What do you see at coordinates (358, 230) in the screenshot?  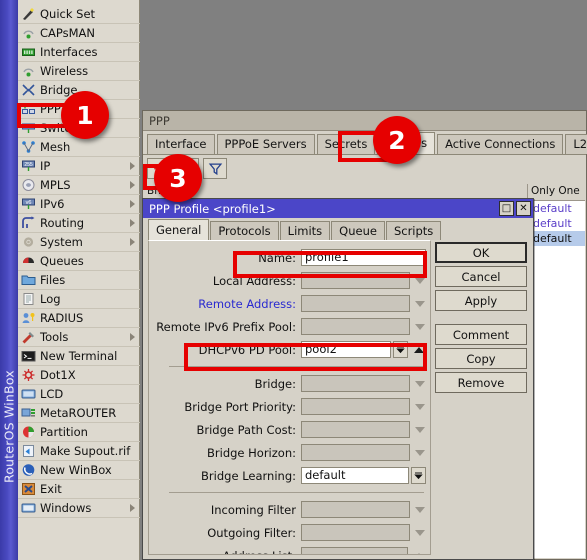 I see `dialog-tab-queue: Queue` at bounding box center [358, 230].